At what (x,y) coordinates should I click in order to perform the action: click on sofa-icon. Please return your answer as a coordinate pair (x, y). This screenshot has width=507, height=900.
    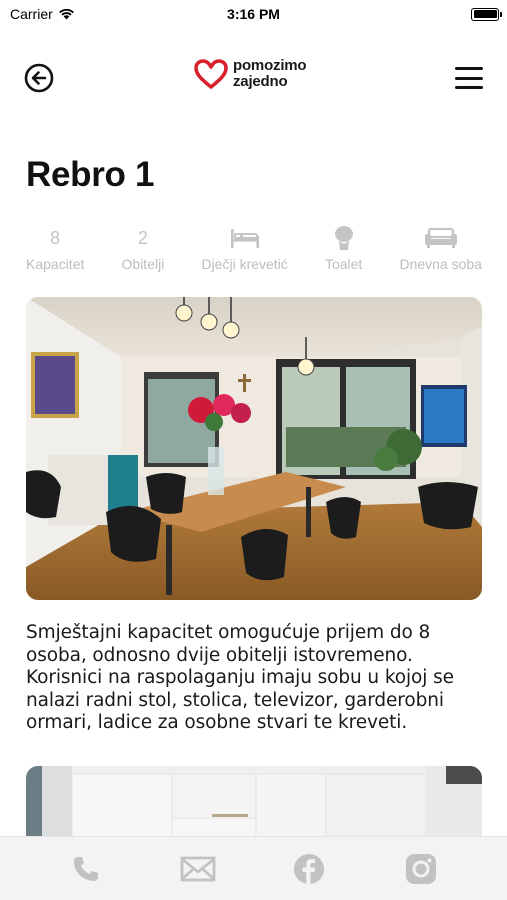
    Looking at the image, I should click on (441, 238).